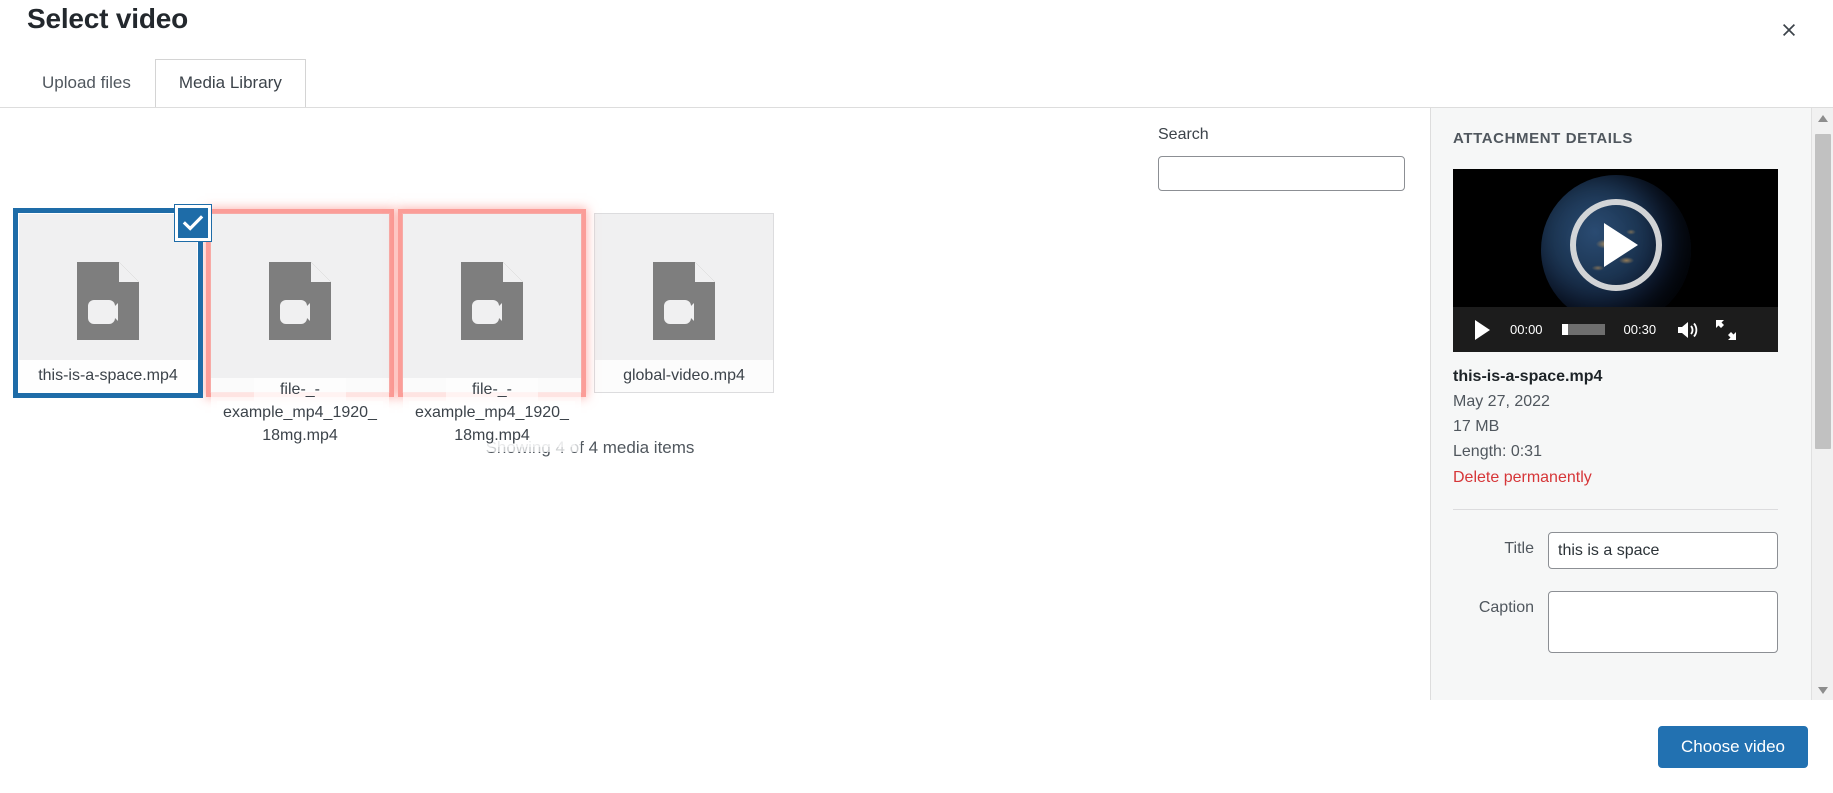 The width and height of the screenshot is (1833, 793). I want to click on attachment-item: global-video.mp4, so click(684, 303).